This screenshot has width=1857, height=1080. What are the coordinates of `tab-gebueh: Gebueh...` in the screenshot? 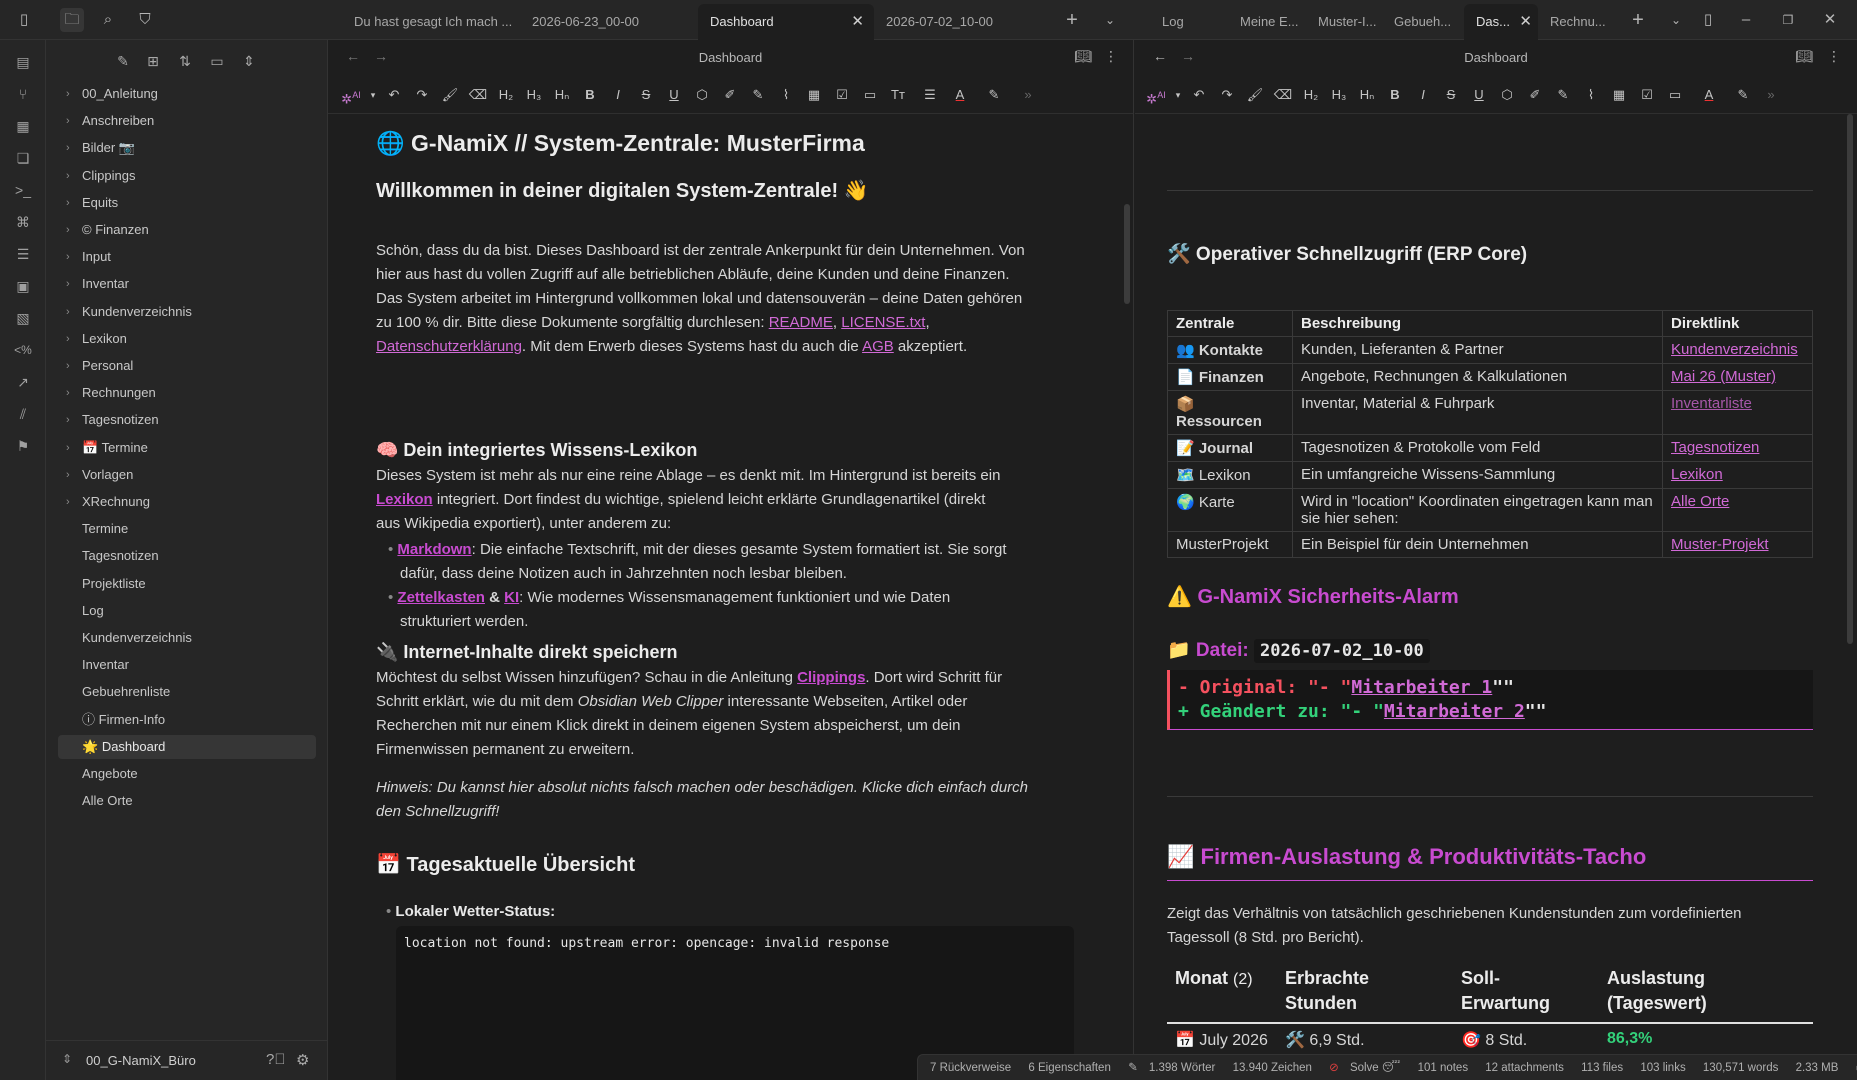 It's located at (1422, 22).